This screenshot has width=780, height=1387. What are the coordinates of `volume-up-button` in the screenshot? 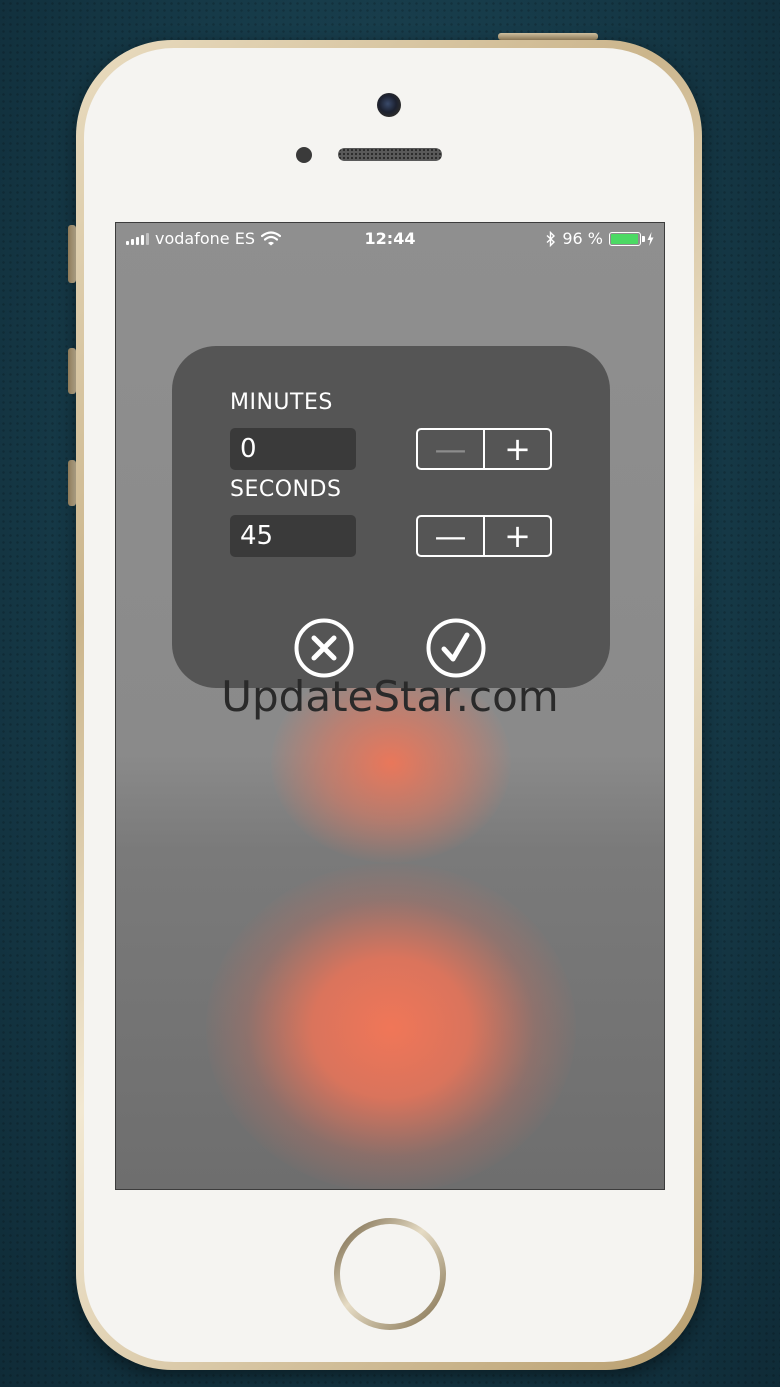 It's located at (72, 371).